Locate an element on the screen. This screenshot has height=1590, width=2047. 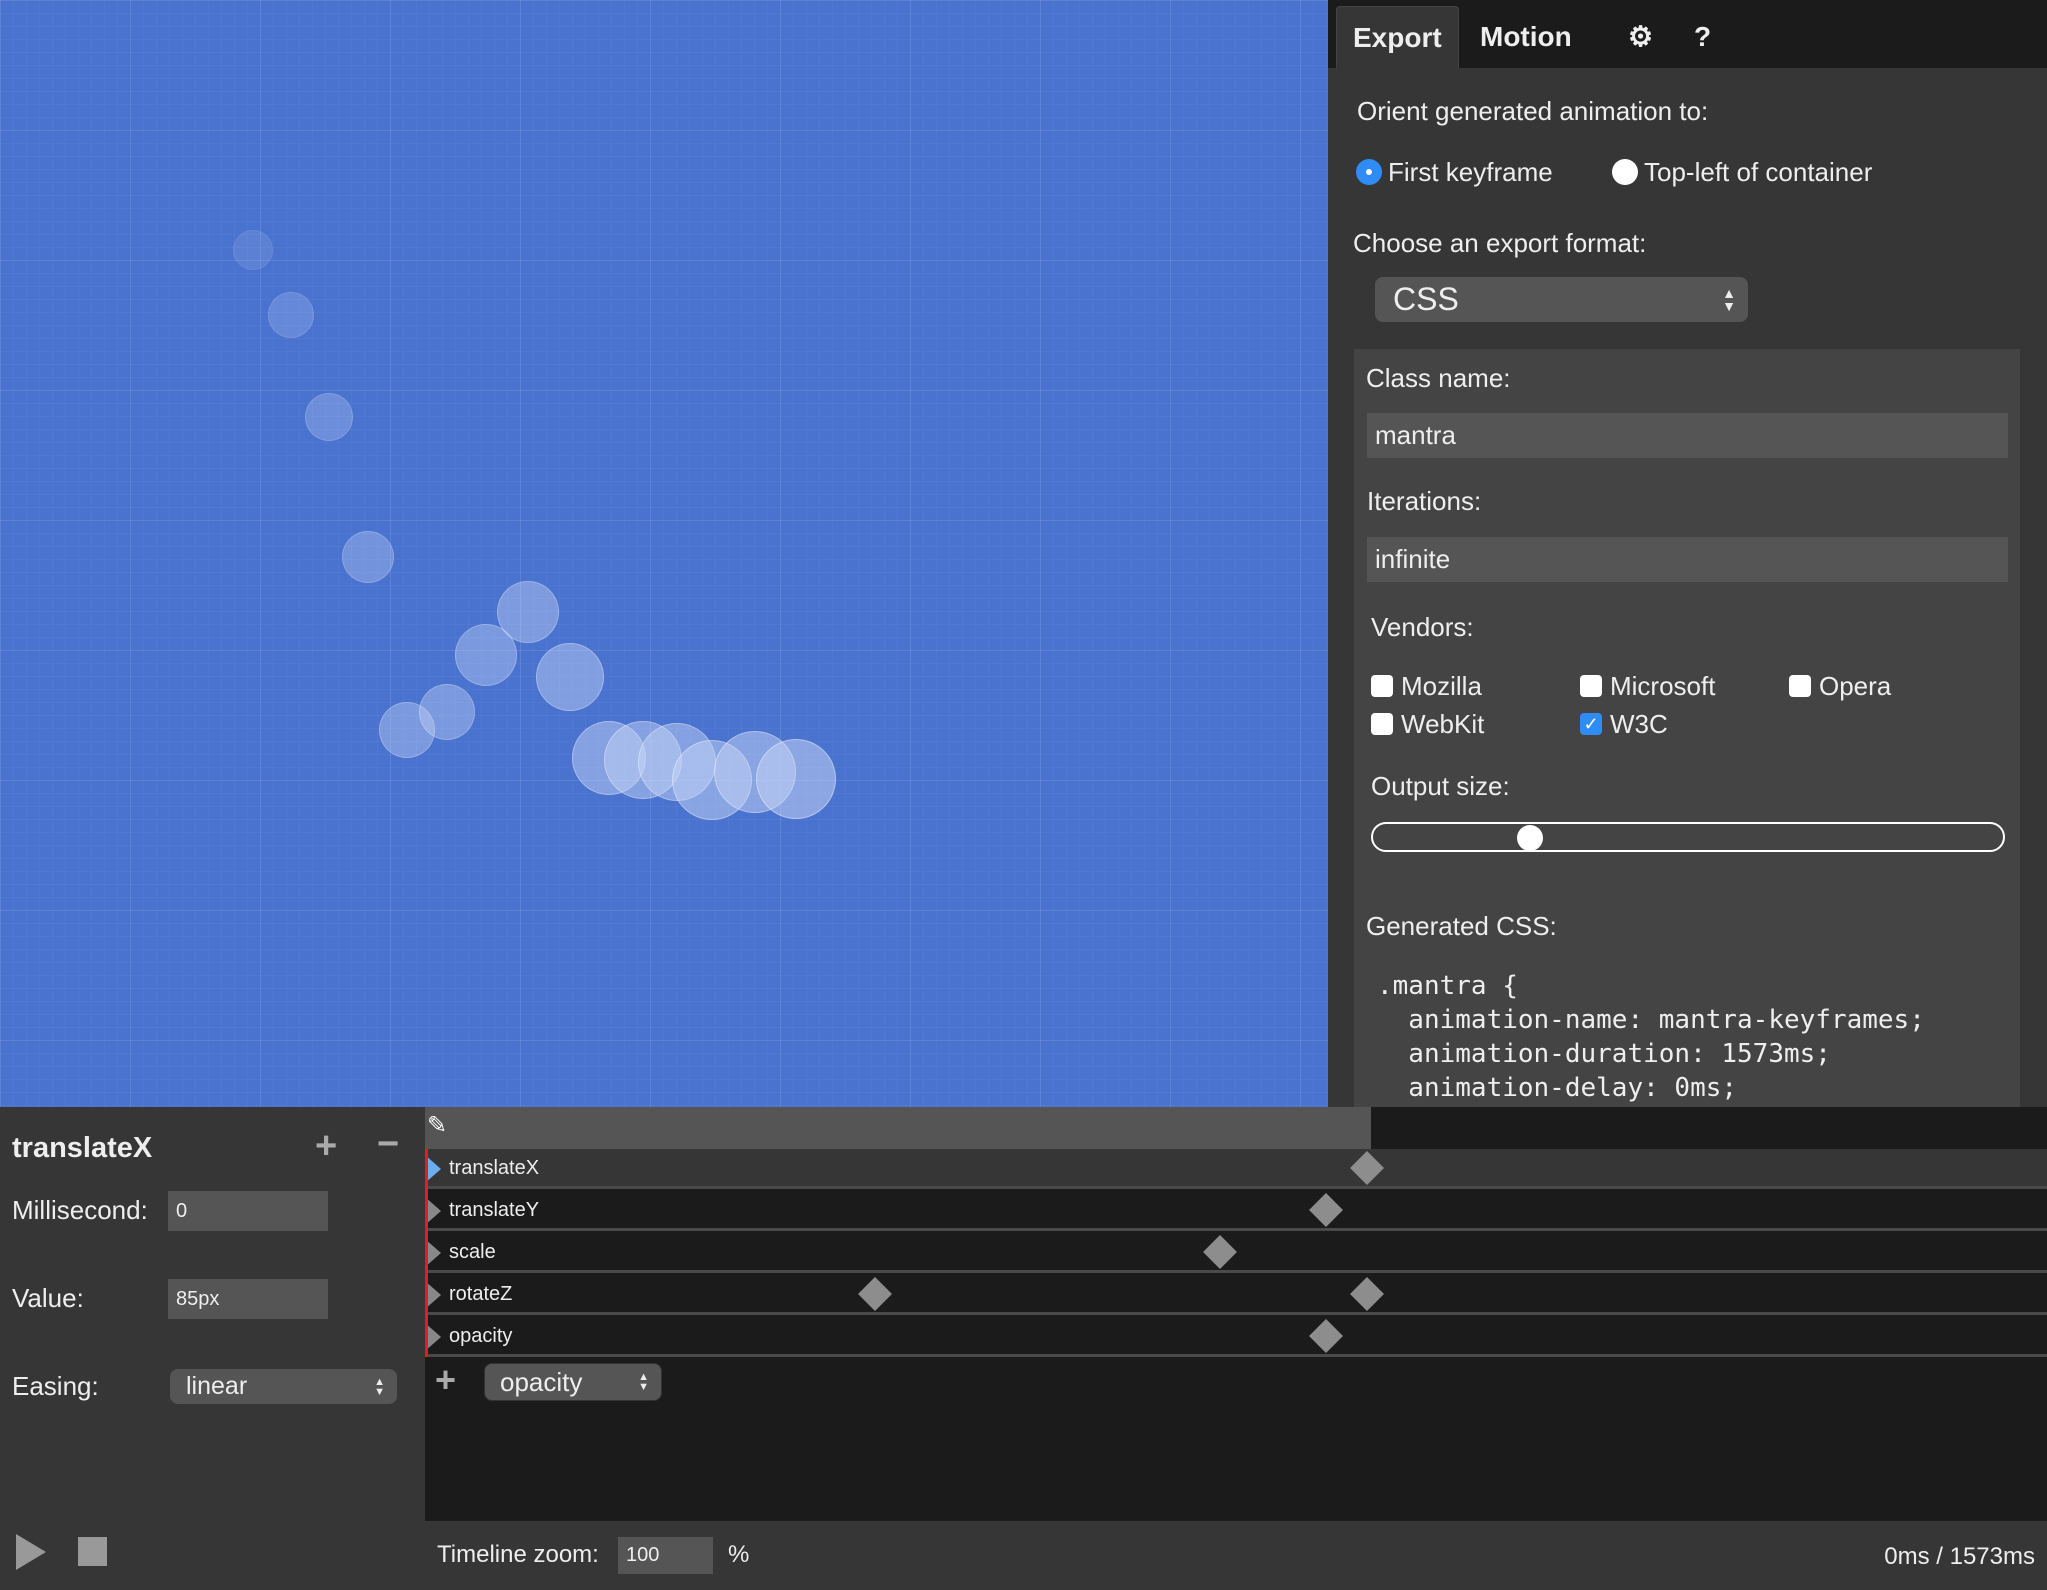
track-name: rotateZ is located at coordinates (481, 1294).